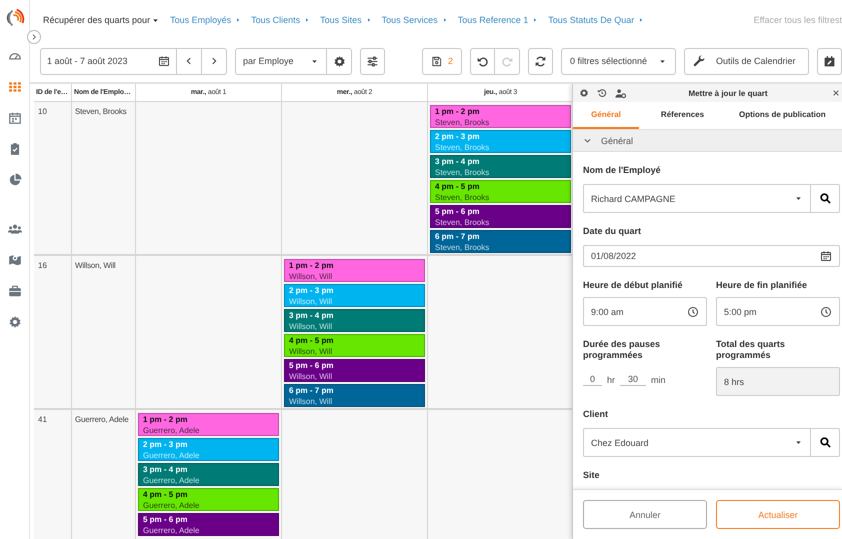 The image size is (842, 539). What do you see at coordinates (280, 20) in the screenshot?
I see `filter-link: Tous Clients` at bounding box center [280, 20].